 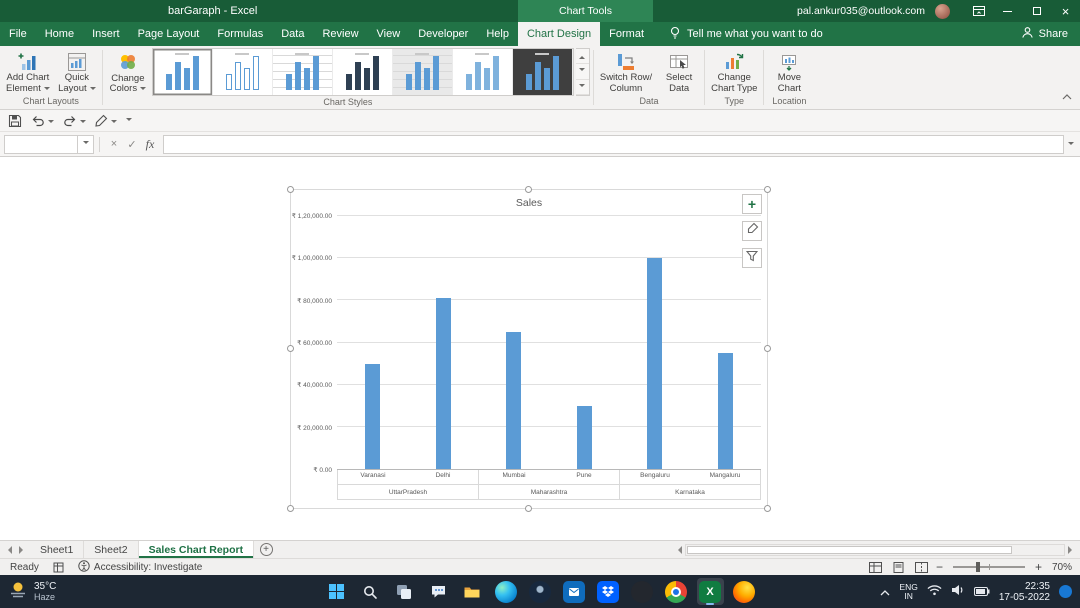 I want to click on redo-button, so click(x=74, y=121).